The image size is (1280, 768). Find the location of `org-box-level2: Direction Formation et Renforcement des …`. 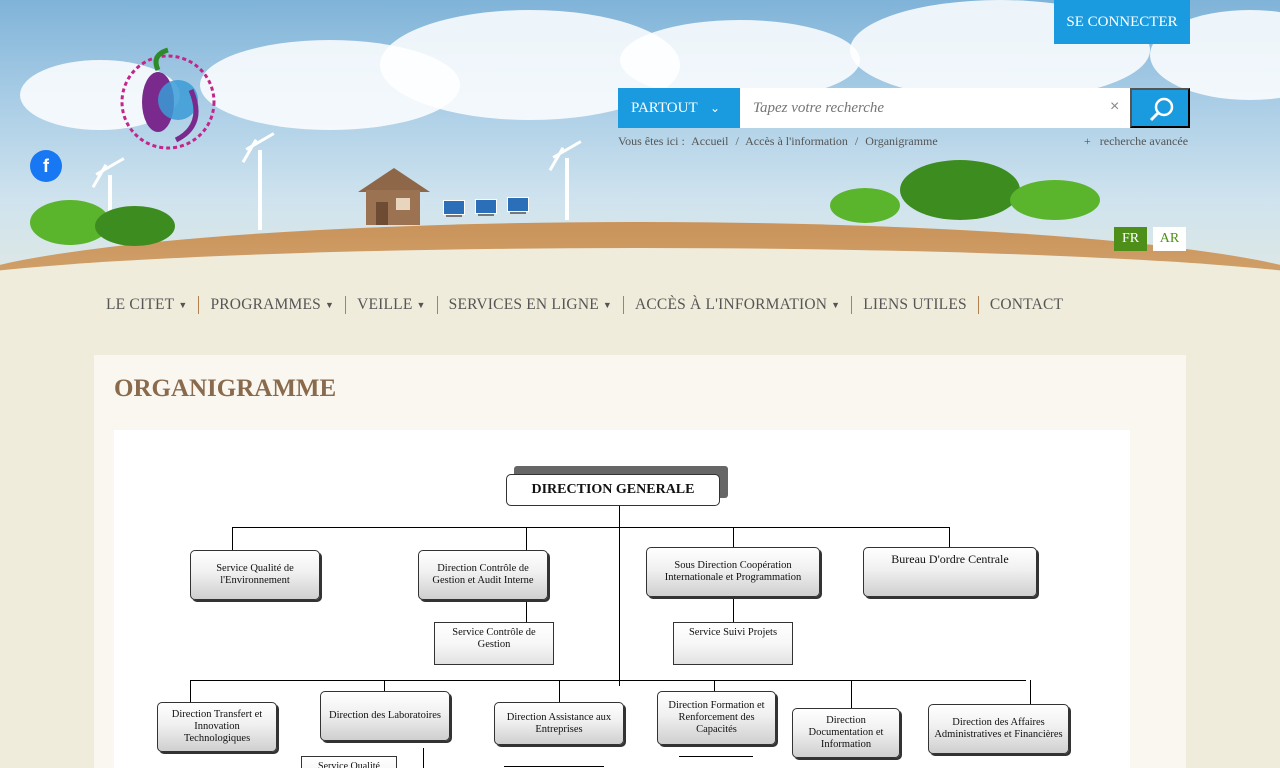

org-box-level2: Direction Formation et Renforcement des … is located at coordinates (716, 718).